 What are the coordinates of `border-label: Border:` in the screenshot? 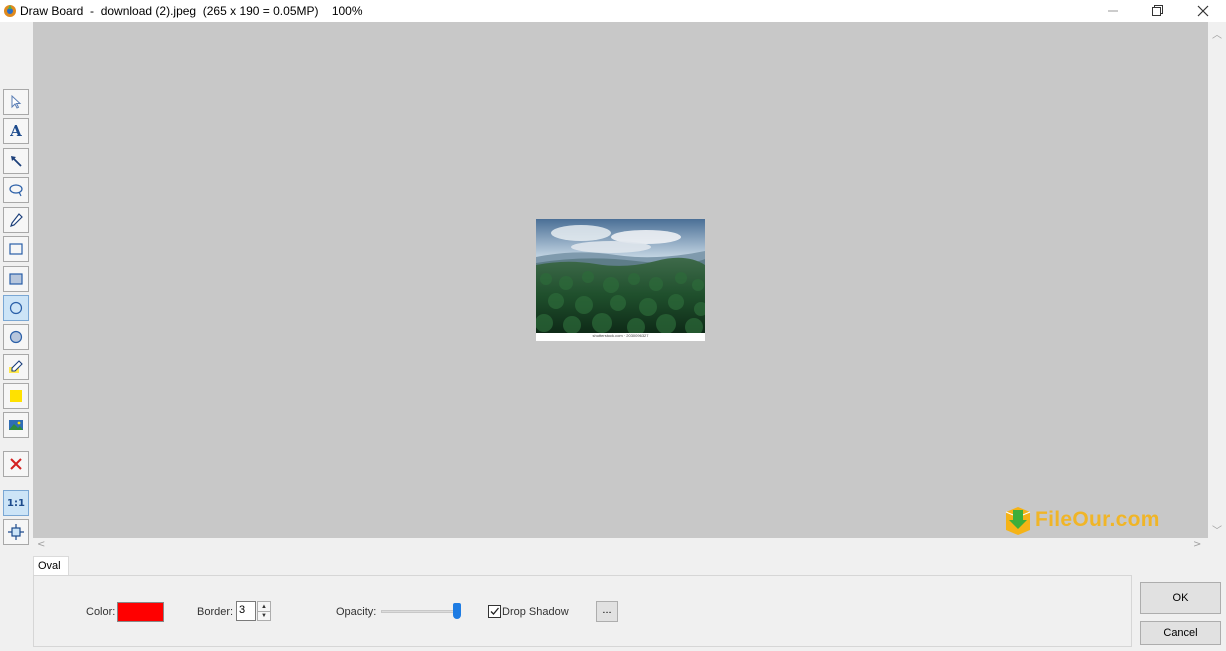 It's located at (215, 612).